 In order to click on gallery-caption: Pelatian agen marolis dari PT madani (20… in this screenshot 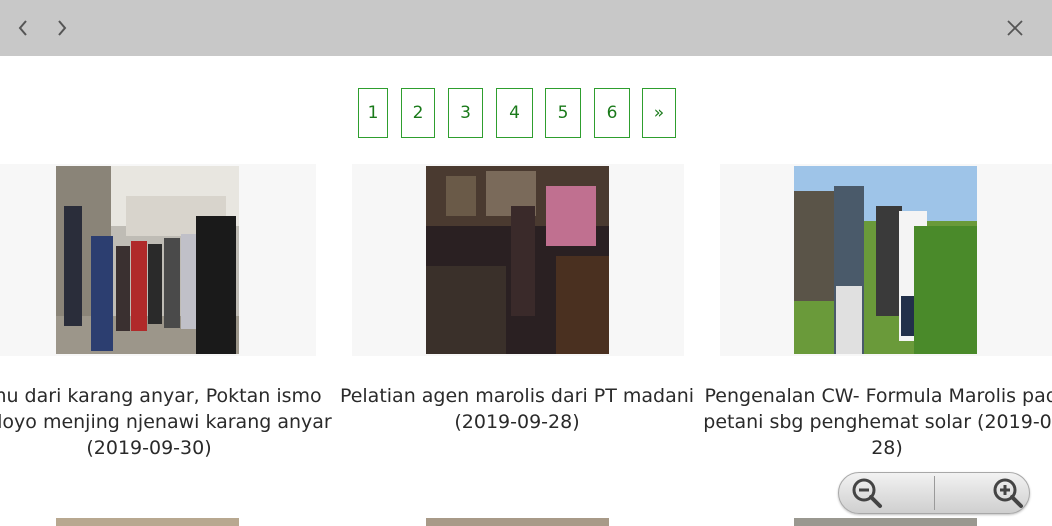, I will do `click(517, 409)`.